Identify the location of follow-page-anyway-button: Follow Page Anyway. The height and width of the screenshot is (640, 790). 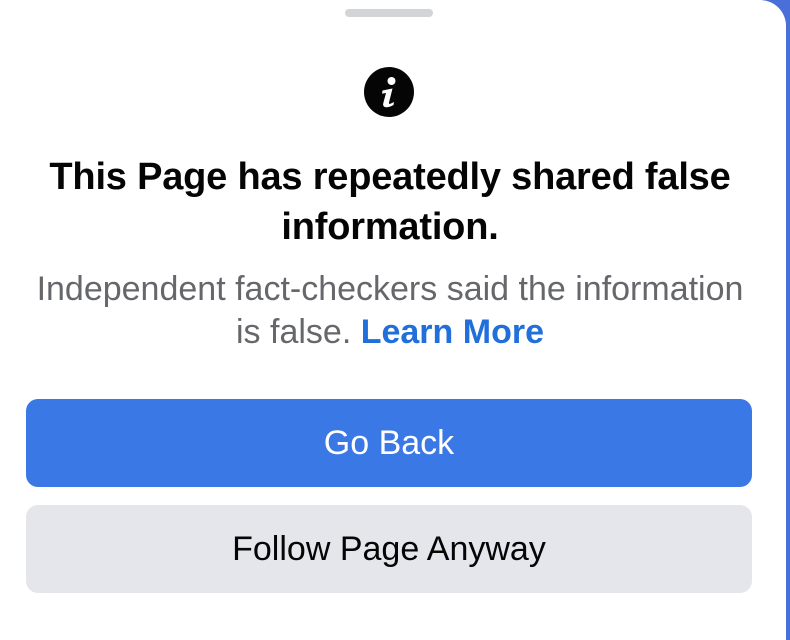
(389, 549).